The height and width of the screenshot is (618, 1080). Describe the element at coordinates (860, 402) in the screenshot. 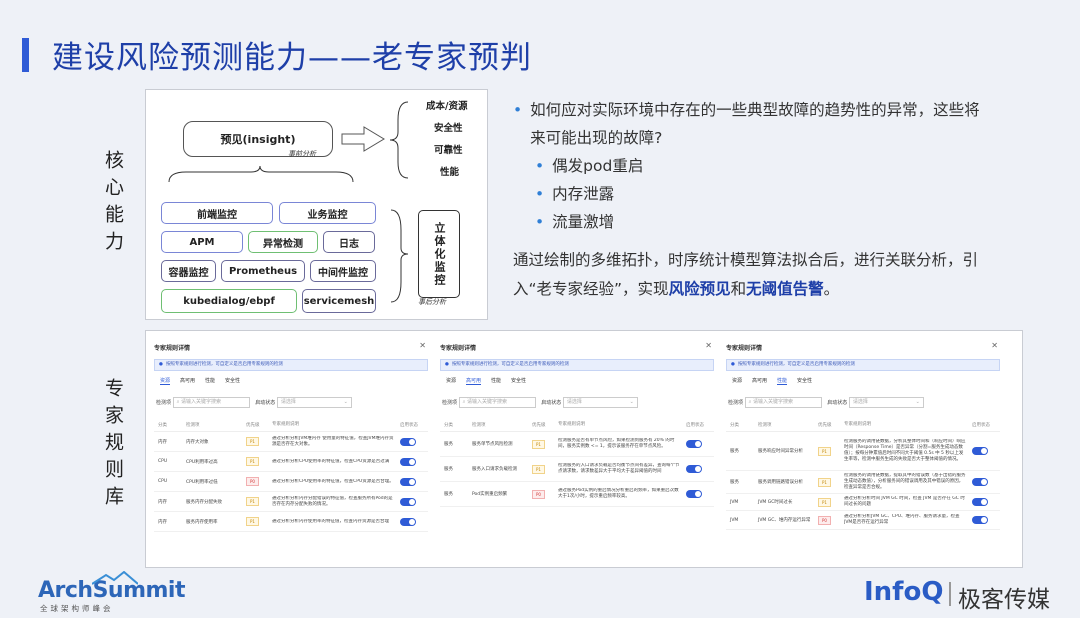

I see `status-placeholder: 请选择` at that location.